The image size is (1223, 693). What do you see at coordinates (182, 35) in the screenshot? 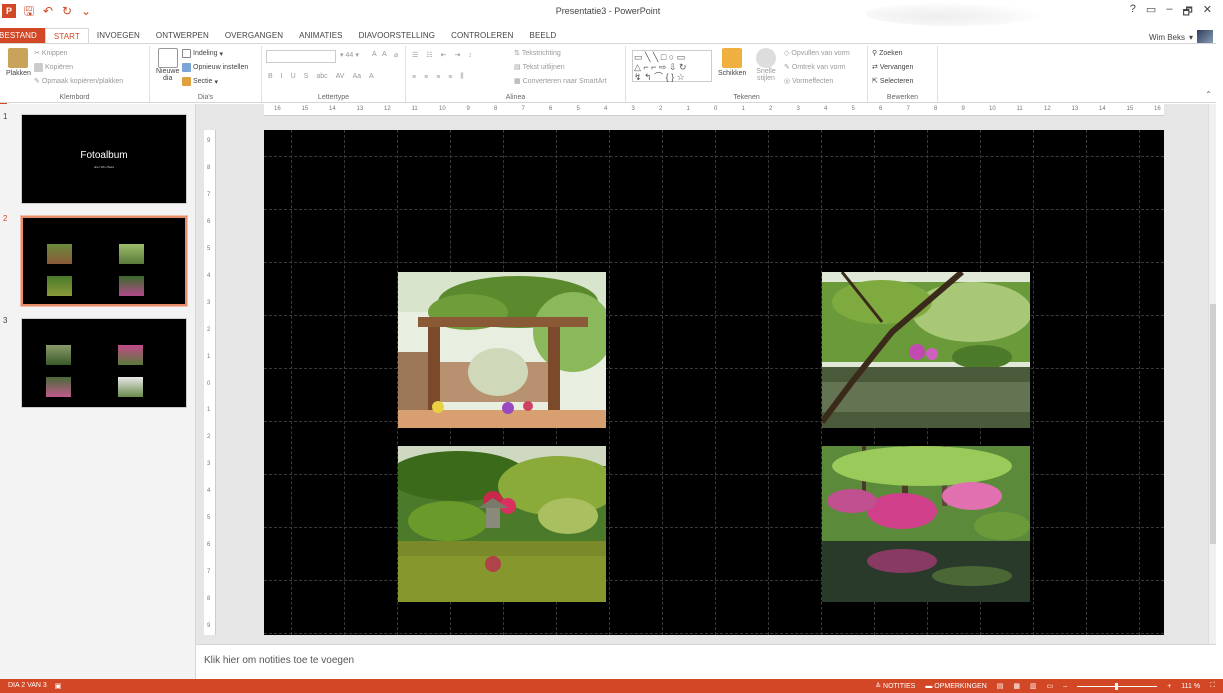
I see `tab-ontwerpen: ONTWERPEN` at bounding box center [182, 35].